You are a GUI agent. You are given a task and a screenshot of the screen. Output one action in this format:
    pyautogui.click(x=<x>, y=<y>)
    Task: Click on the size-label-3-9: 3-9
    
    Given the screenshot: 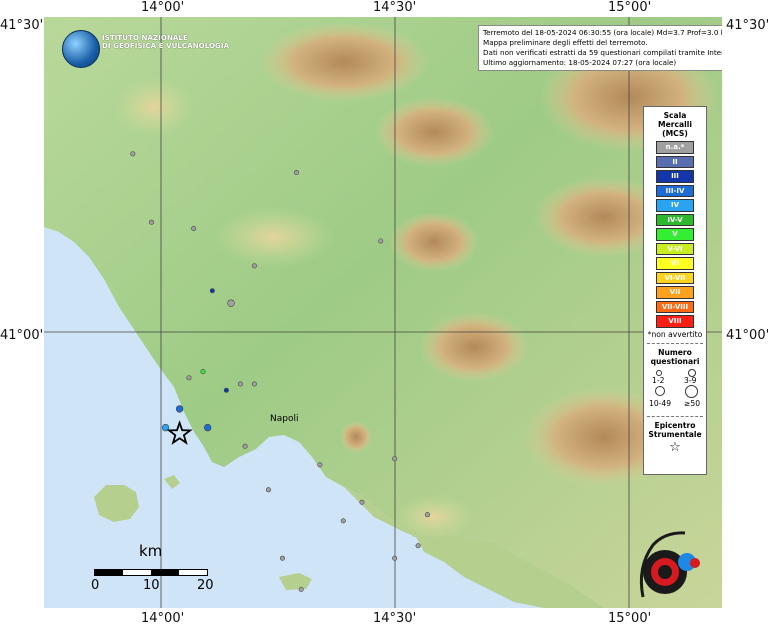 What is the action you would take?
    pyautogui.click(x=690, y=380)
    